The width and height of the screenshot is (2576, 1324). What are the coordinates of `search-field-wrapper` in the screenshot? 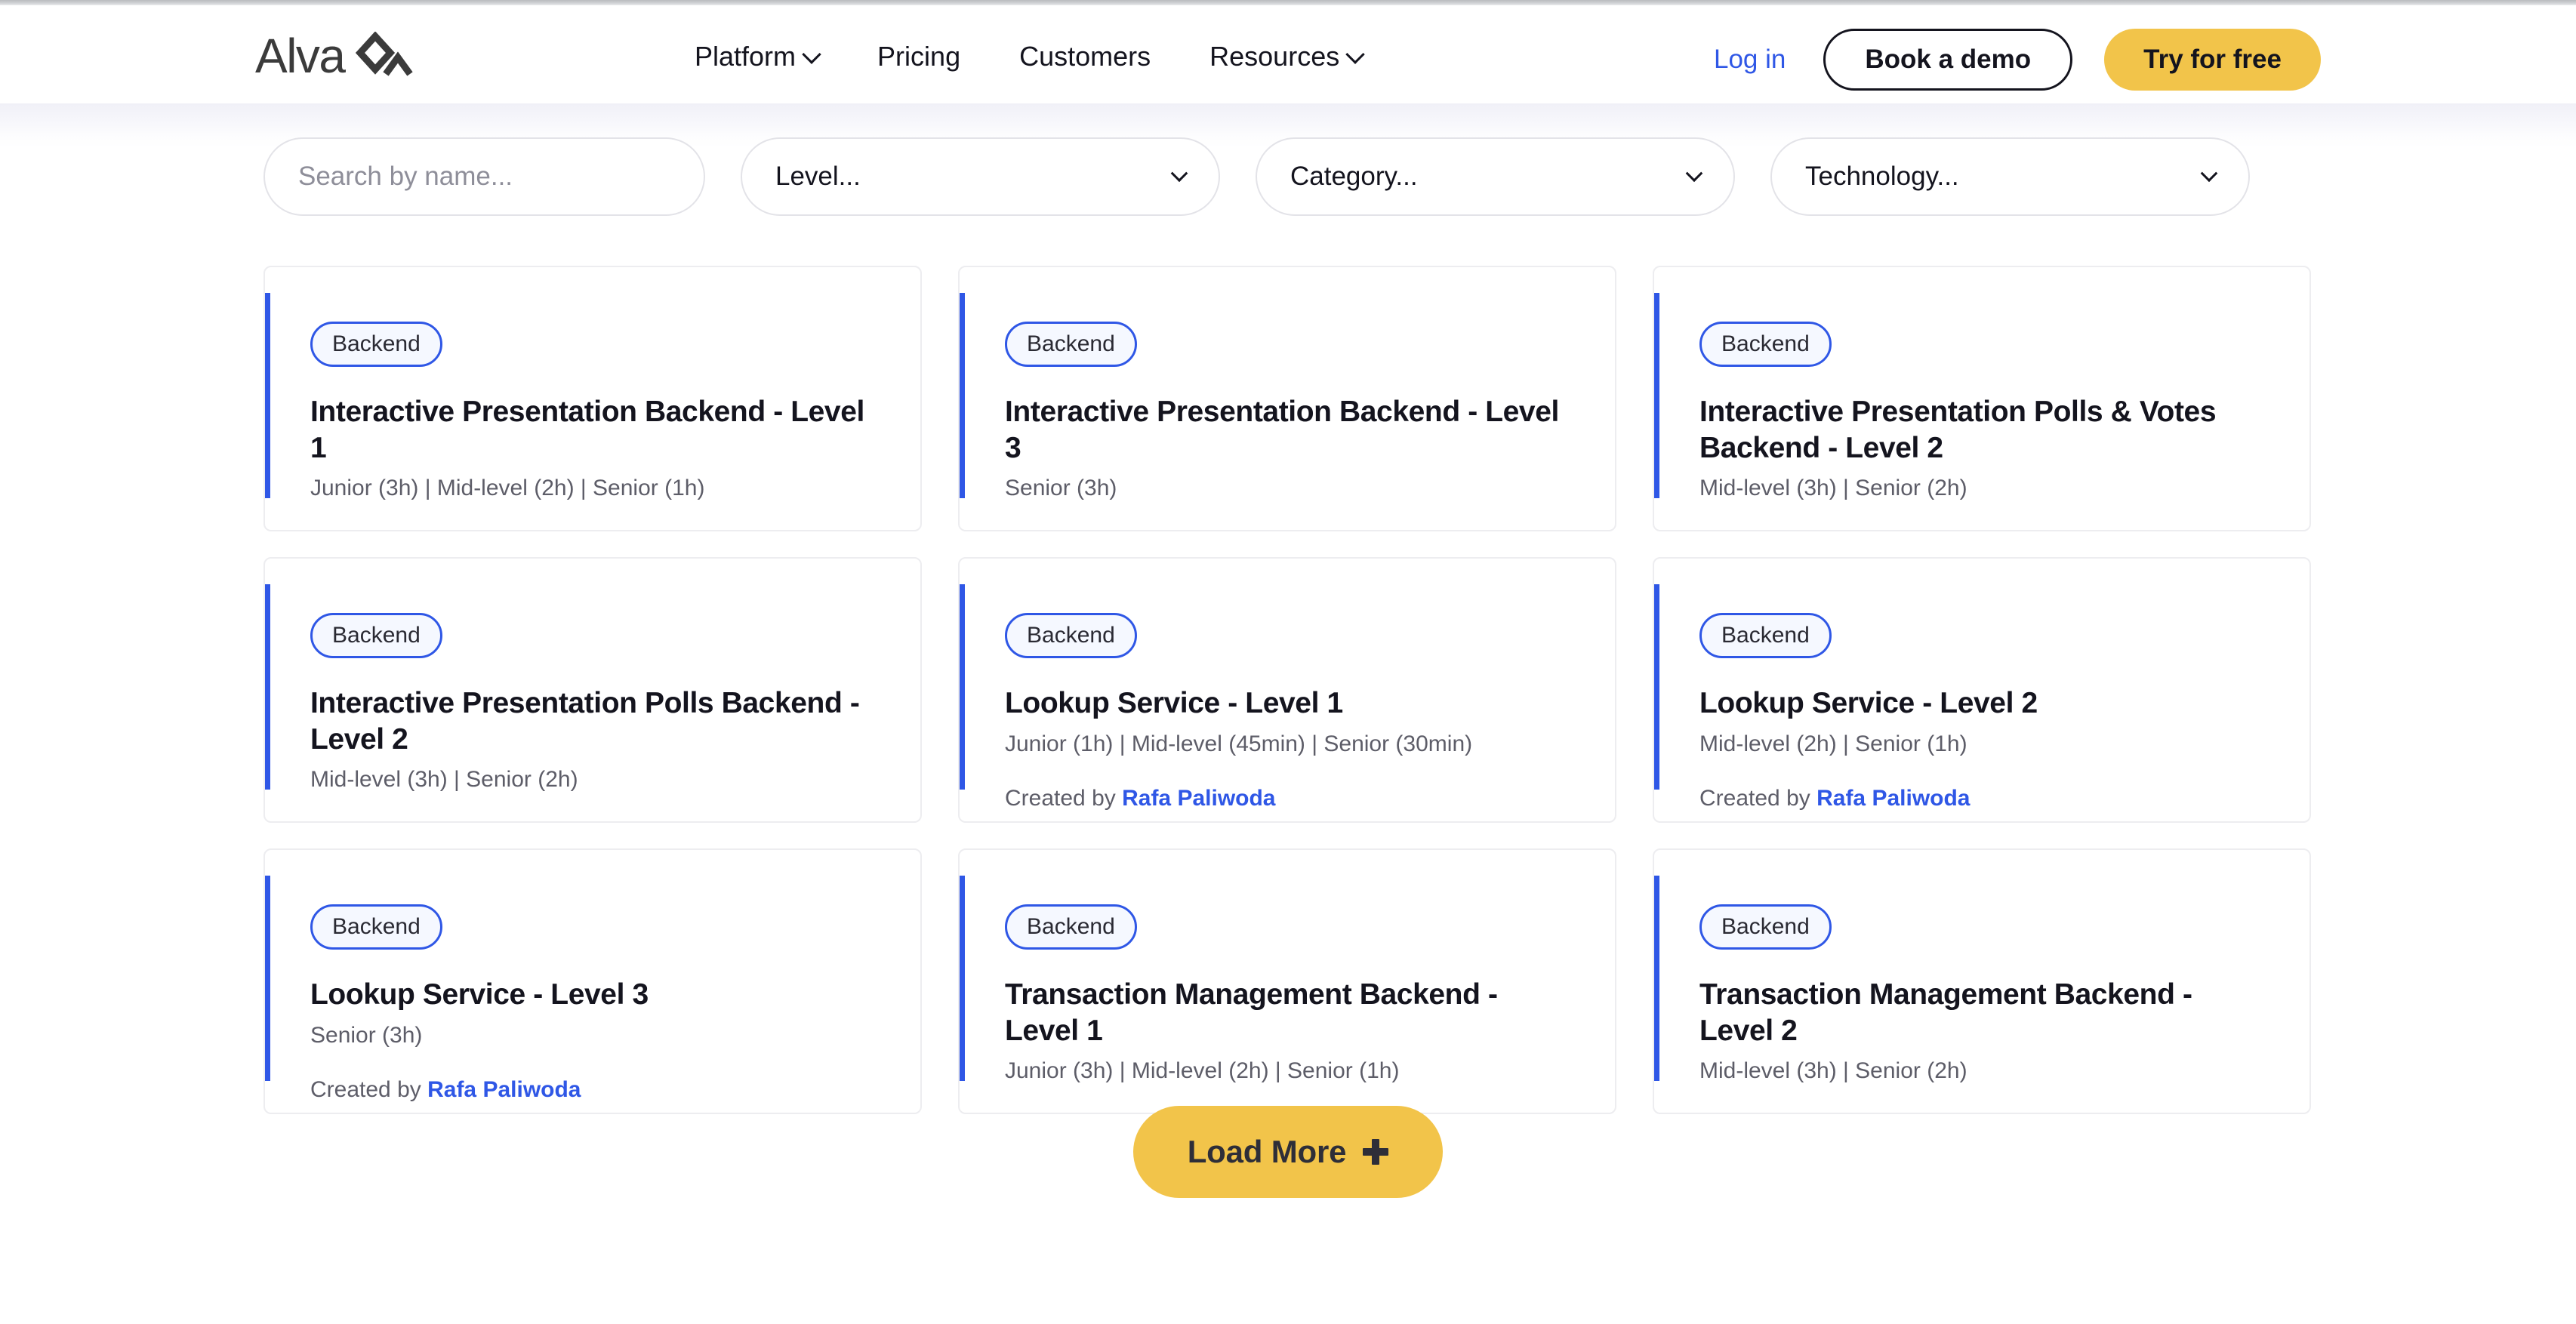 It's located at (484, 176).